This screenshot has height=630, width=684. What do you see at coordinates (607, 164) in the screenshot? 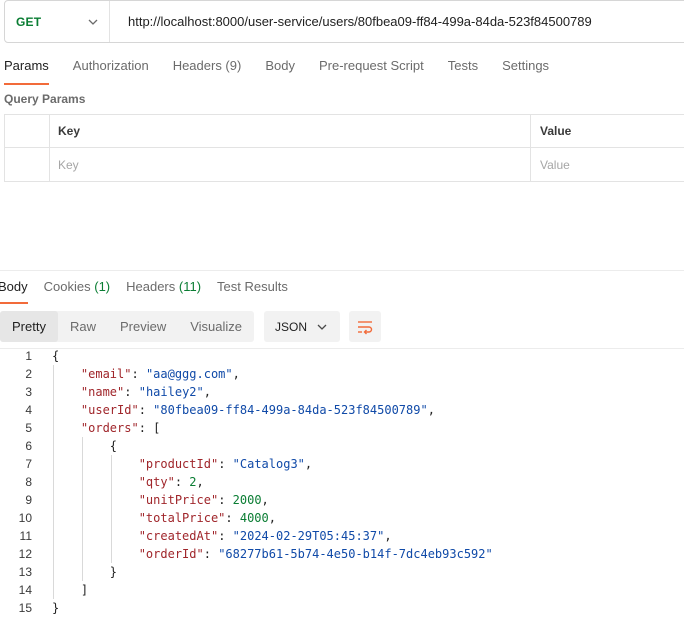
I see `value-input: Value` at bounding box center [607, 164].